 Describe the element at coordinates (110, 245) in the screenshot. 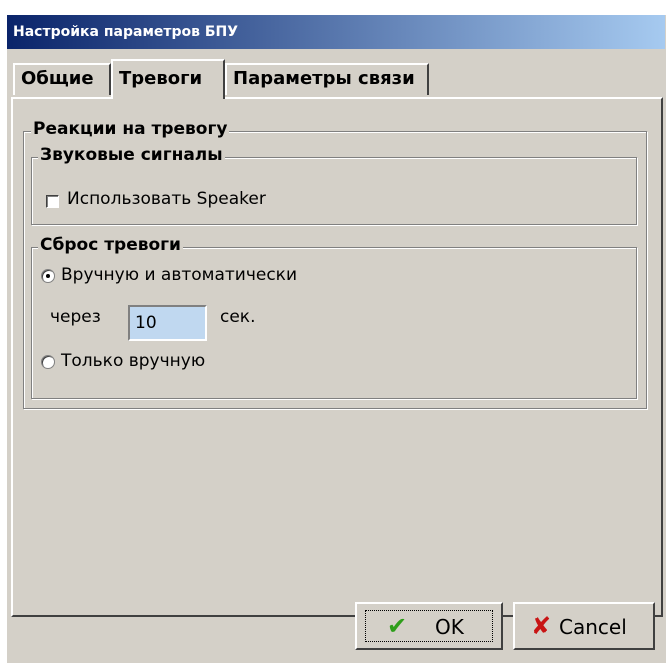

I see `alarm-reset-legend: Сброс тревоги` at that location.